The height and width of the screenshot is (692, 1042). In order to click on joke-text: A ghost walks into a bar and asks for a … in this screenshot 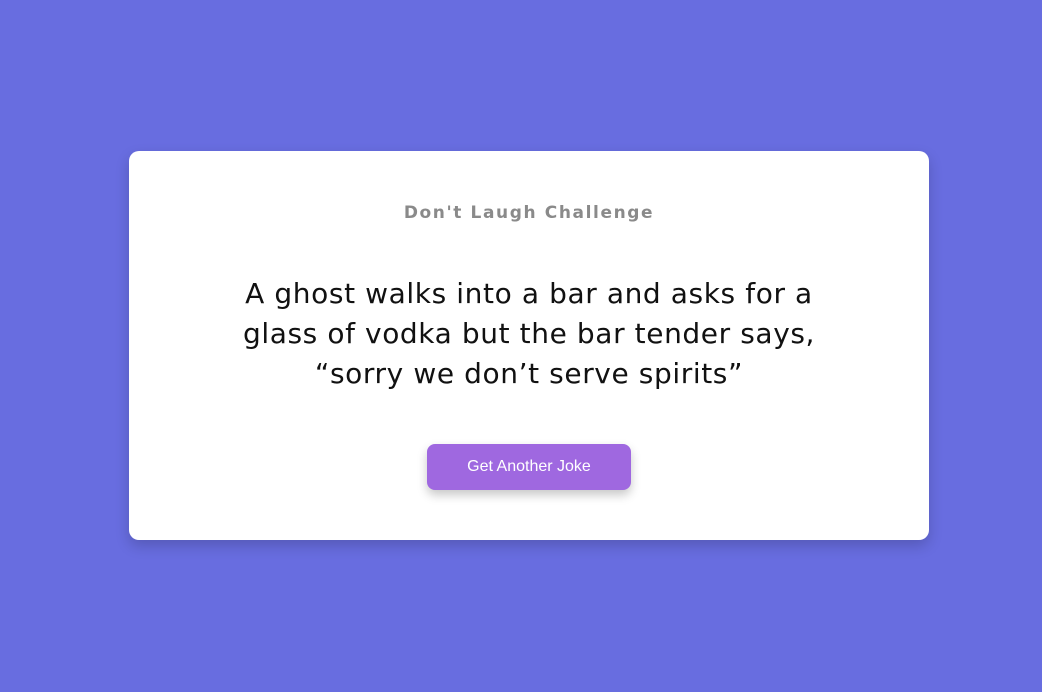, I will do `click(529, 333)`.